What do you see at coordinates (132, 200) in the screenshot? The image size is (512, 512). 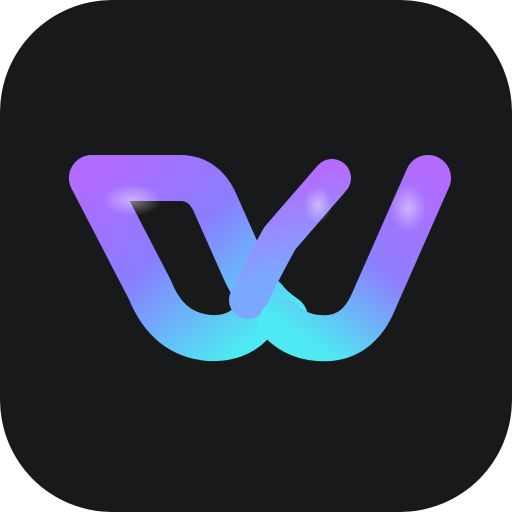 I see `w-highlight-left` at bounding box center [132, 200].